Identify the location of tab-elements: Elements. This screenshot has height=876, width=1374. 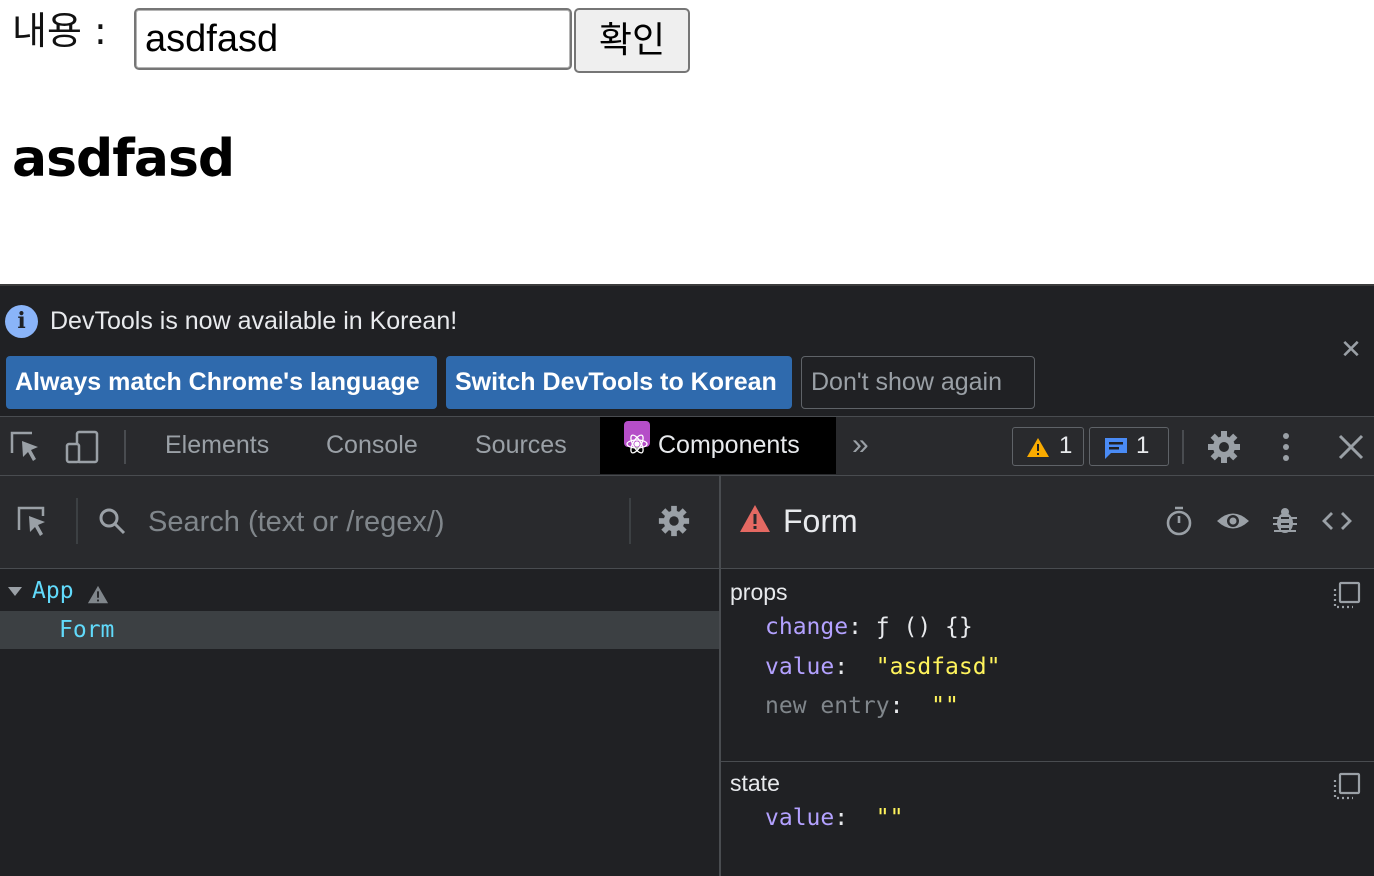
(217, 445).